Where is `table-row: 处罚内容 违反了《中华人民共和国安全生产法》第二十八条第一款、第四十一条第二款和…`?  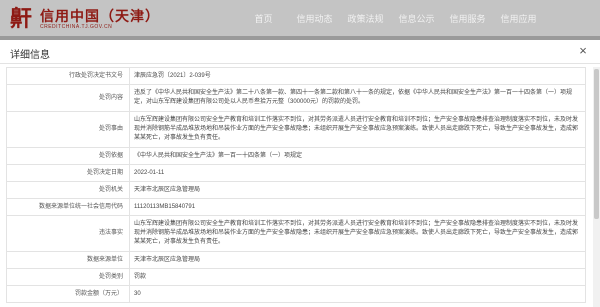 table-row: 处罚内容 违反了《中华人民共和国安全生产法》第二十八条第一款、第四十一条第二款和… is located at coordinates (296, 98).